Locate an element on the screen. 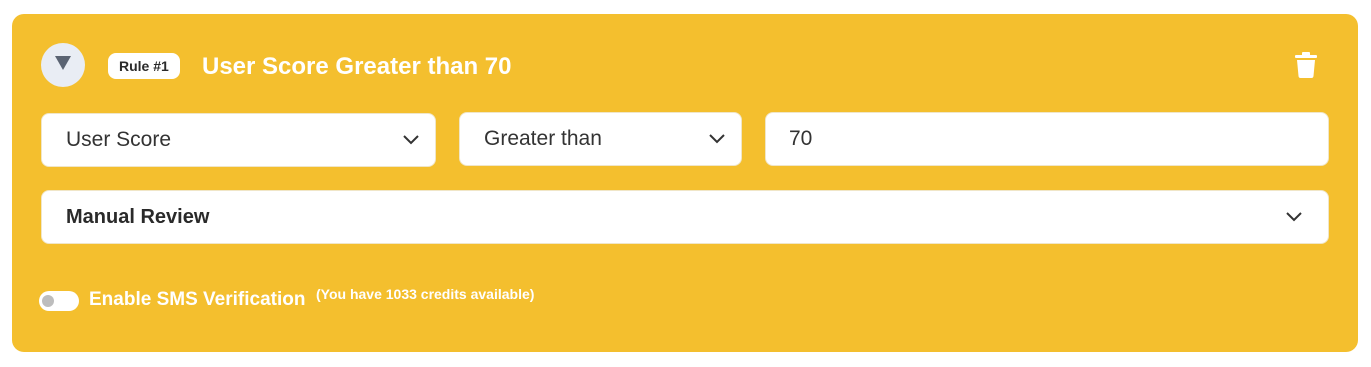  rule-badge: Rule #1 is located at coordinates (144, 66).